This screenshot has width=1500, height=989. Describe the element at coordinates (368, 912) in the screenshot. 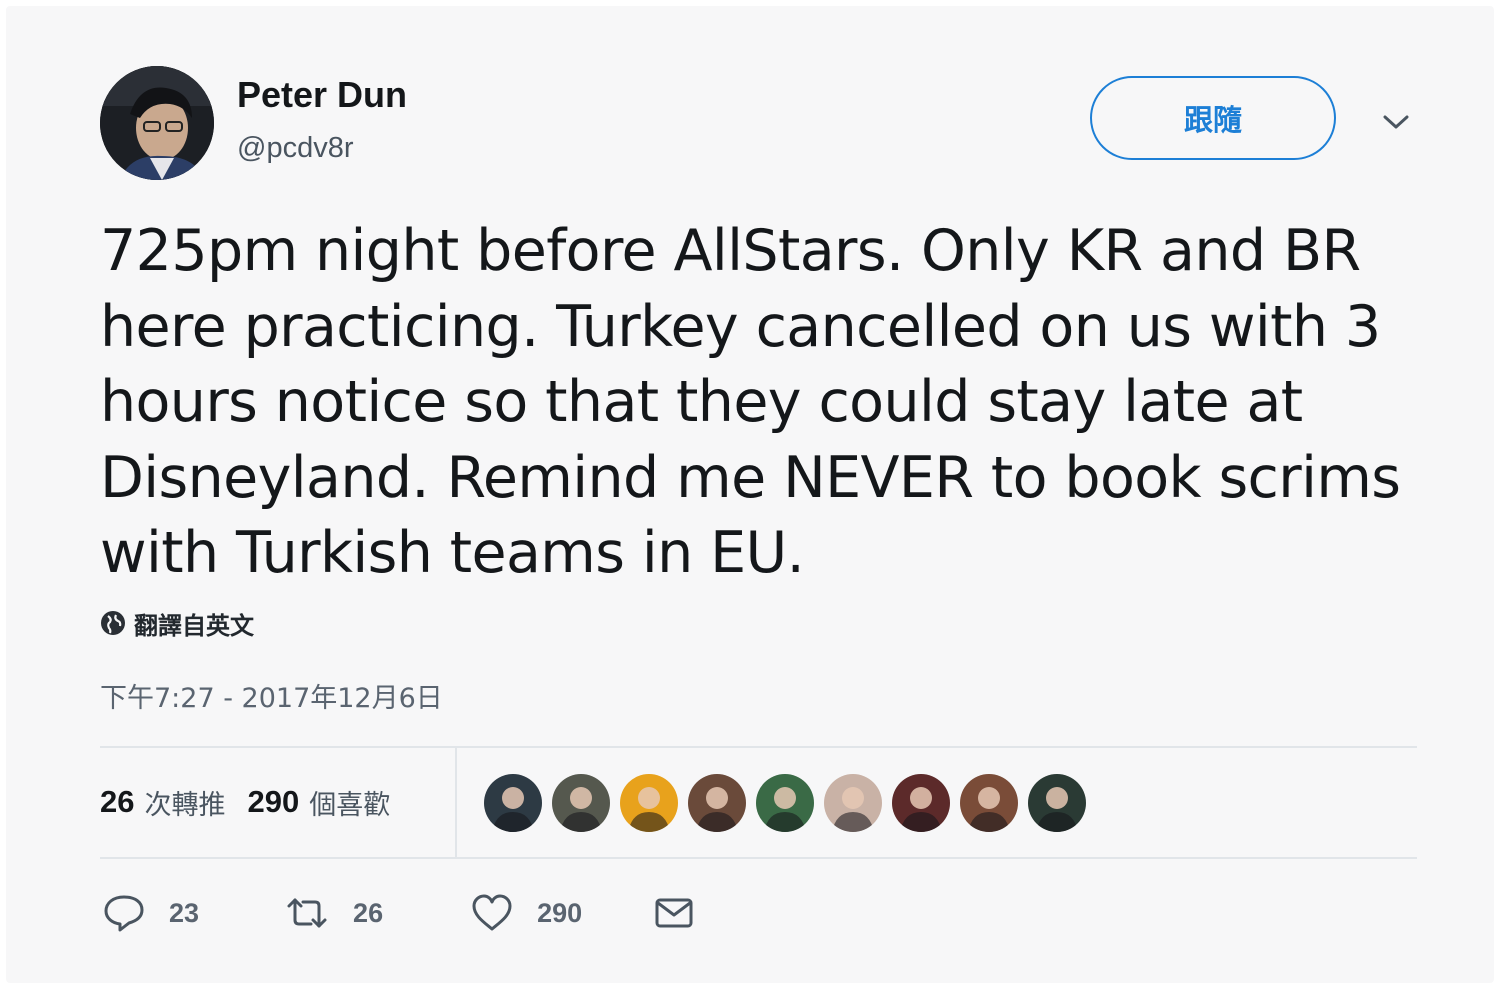

I see `retweet-count-action: 26` at that location.